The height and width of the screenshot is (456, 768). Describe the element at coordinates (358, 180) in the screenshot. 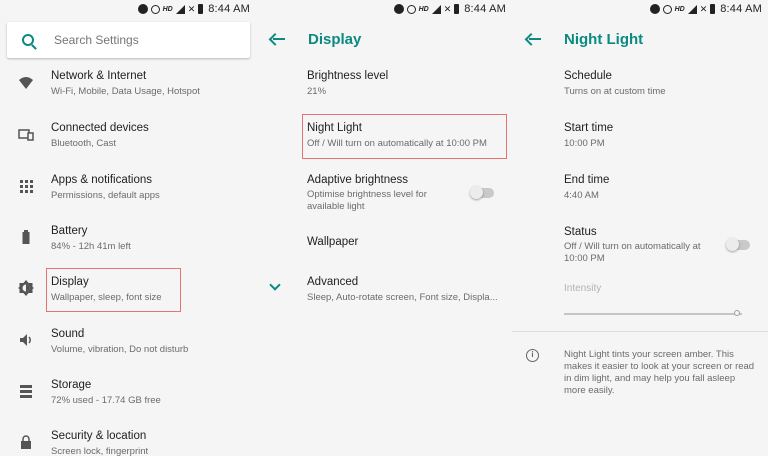

I see `item-title: Adaptive brightness` at that location.